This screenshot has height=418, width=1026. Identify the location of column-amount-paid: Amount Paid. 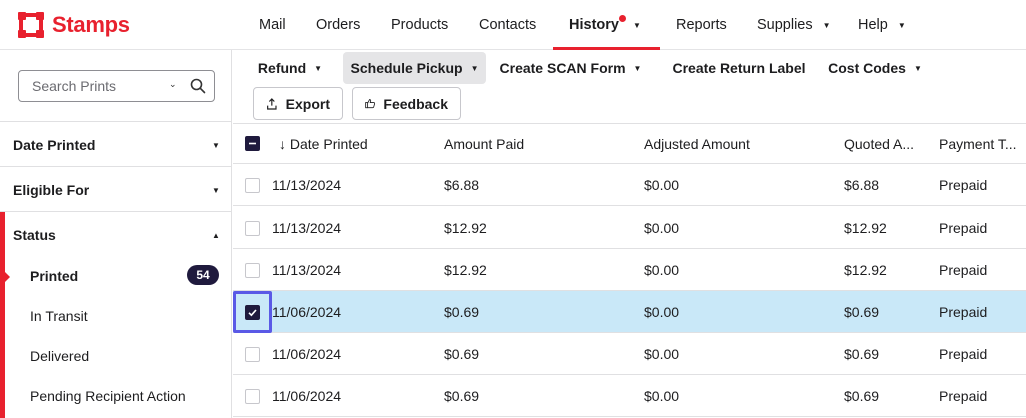
(484, 144).